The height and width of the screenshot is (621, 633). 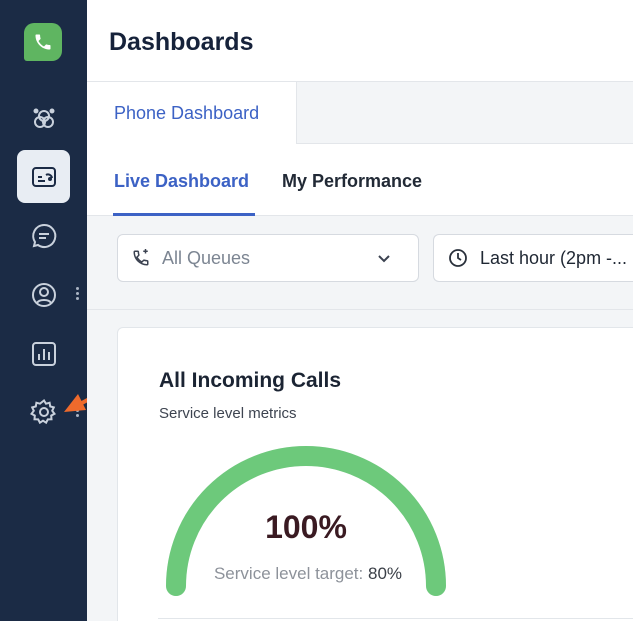 I want to click on chat-icon, so click(x=43, y=235).